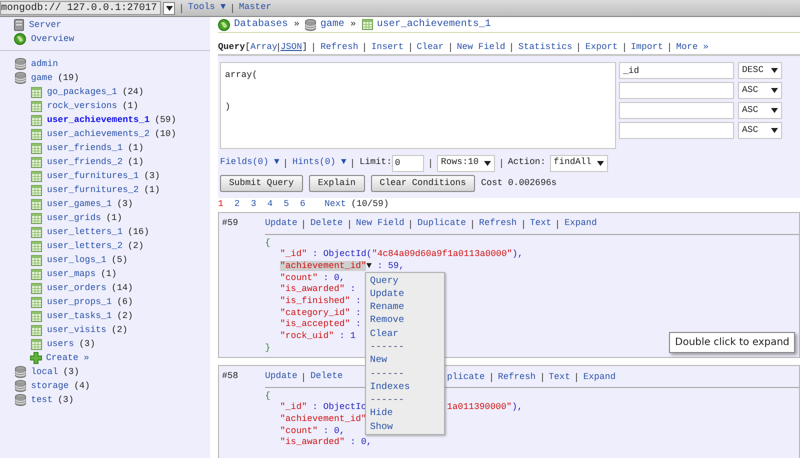 This screenshot has height=458, width=800. I want to click on collection-link: user_achievements_1, so click(98, 120).